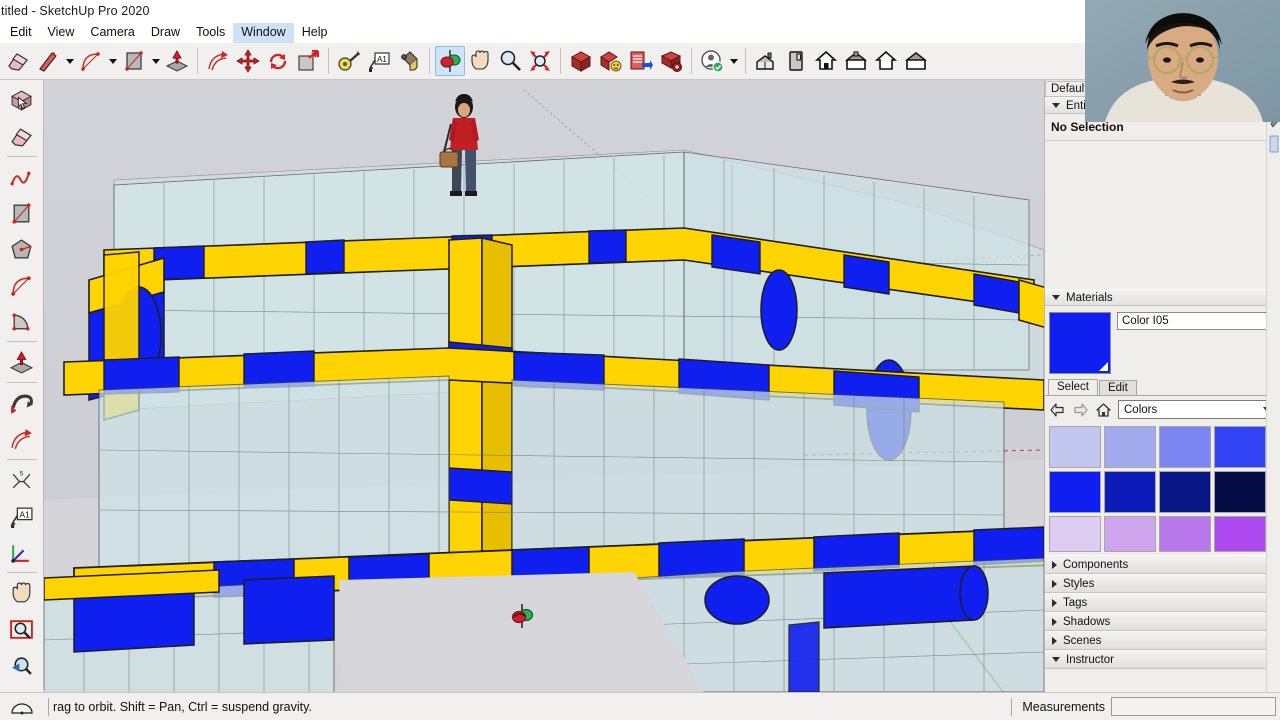  I want to click on scale-icon, so click(308, 61).